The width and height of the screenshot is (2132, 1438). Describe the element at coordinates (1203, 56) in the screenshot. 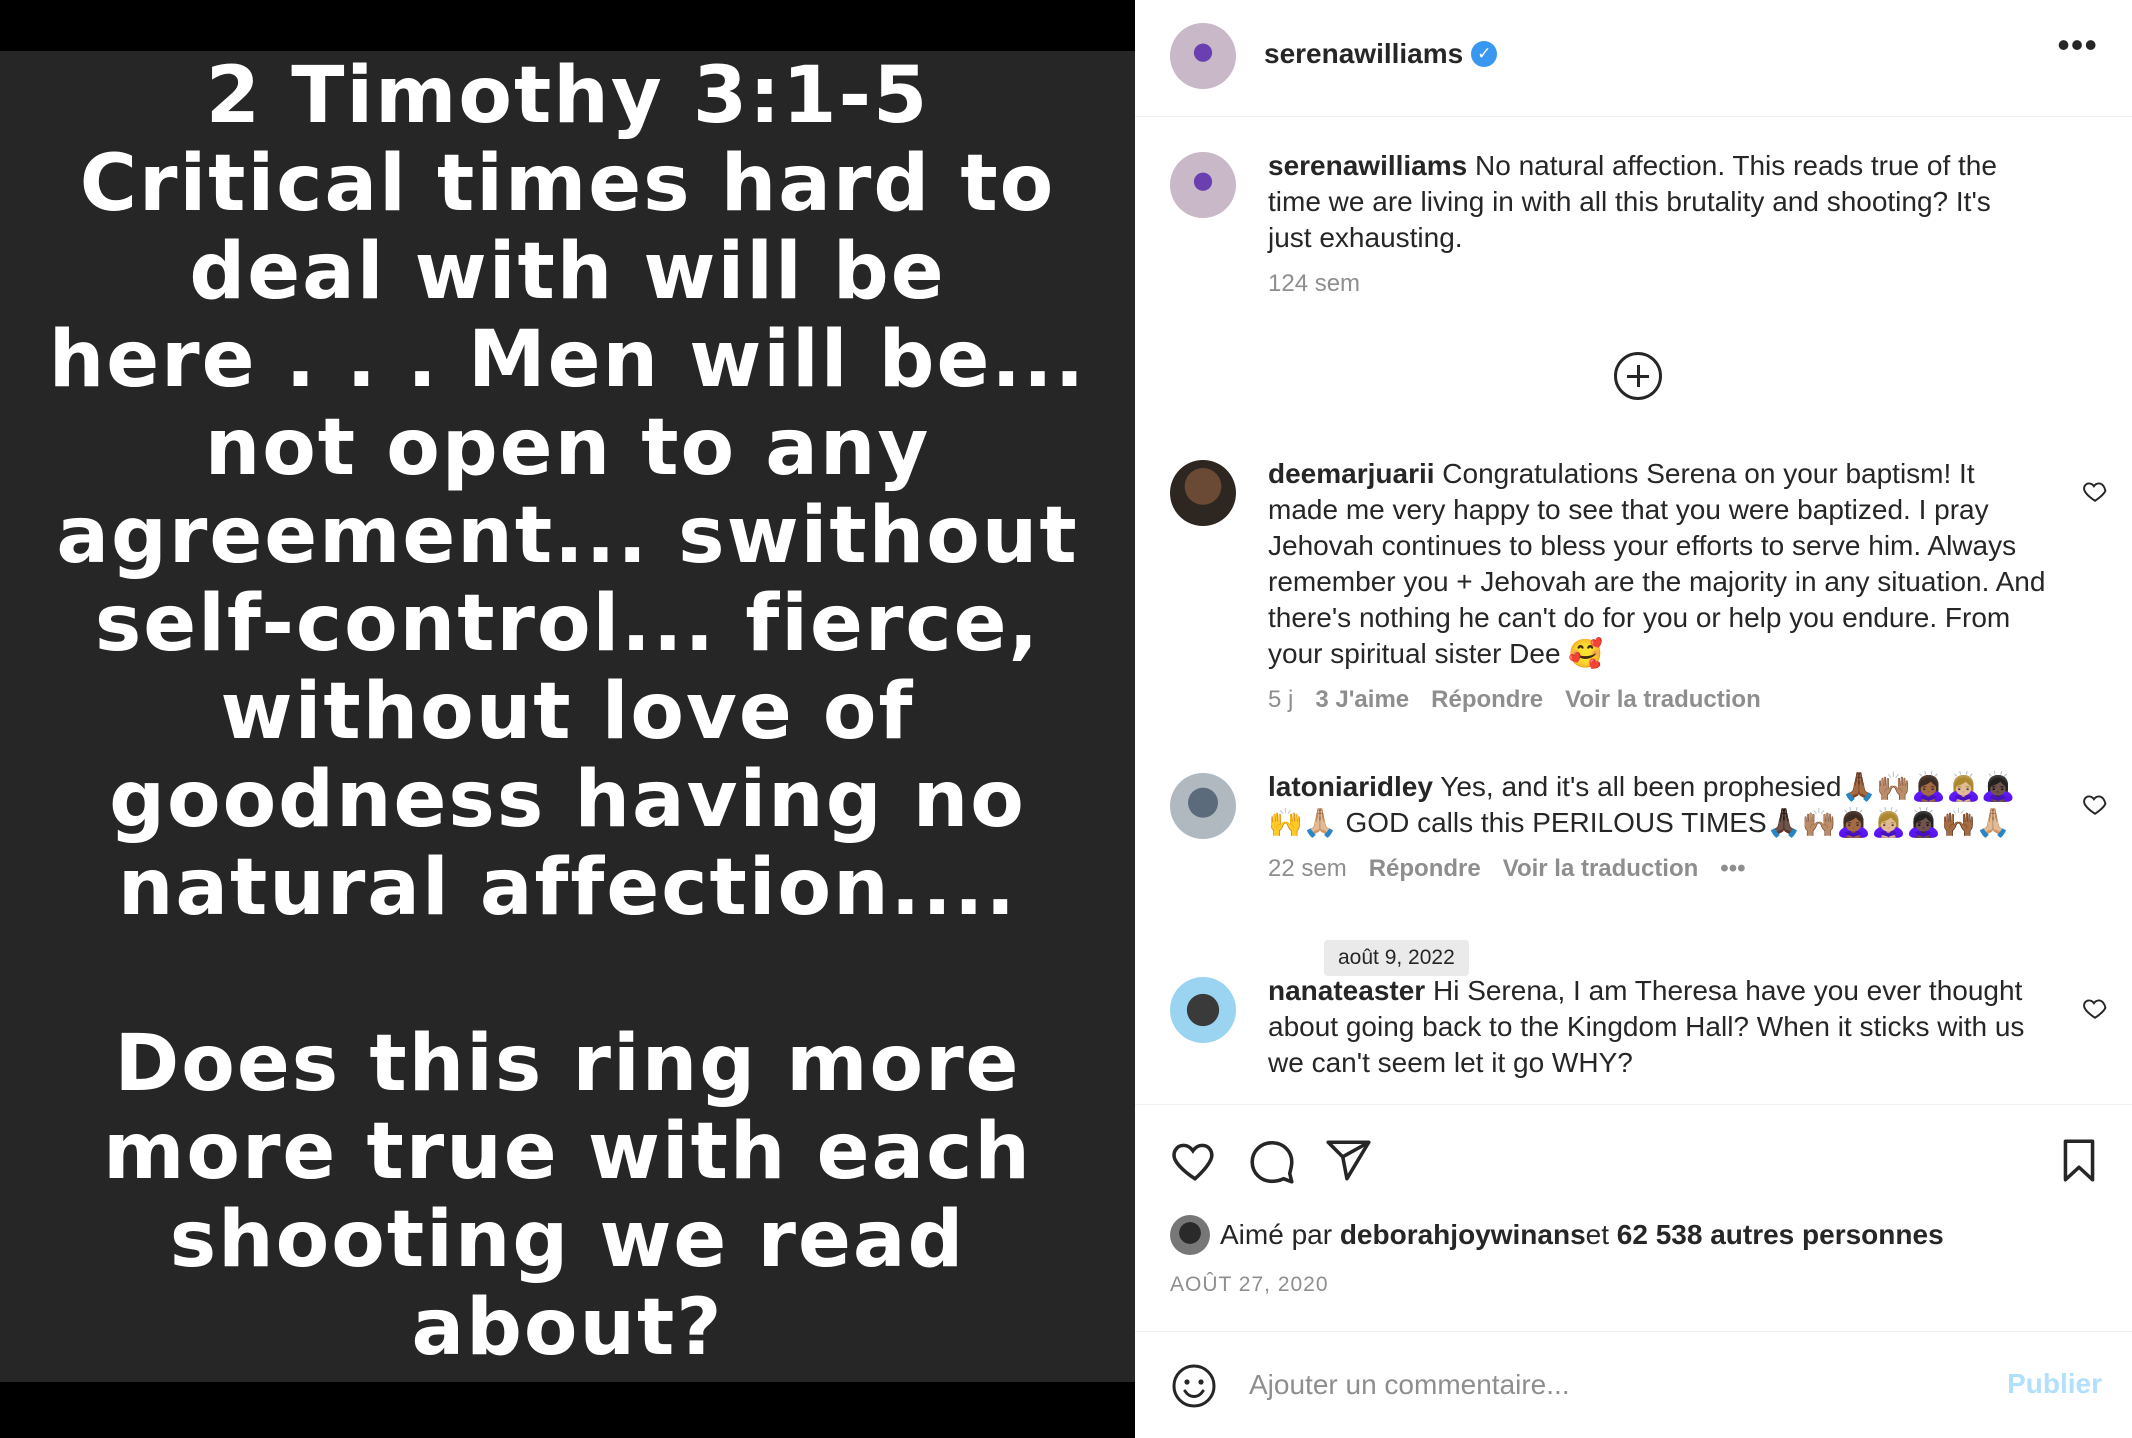

I see `author-avatar` at that location.